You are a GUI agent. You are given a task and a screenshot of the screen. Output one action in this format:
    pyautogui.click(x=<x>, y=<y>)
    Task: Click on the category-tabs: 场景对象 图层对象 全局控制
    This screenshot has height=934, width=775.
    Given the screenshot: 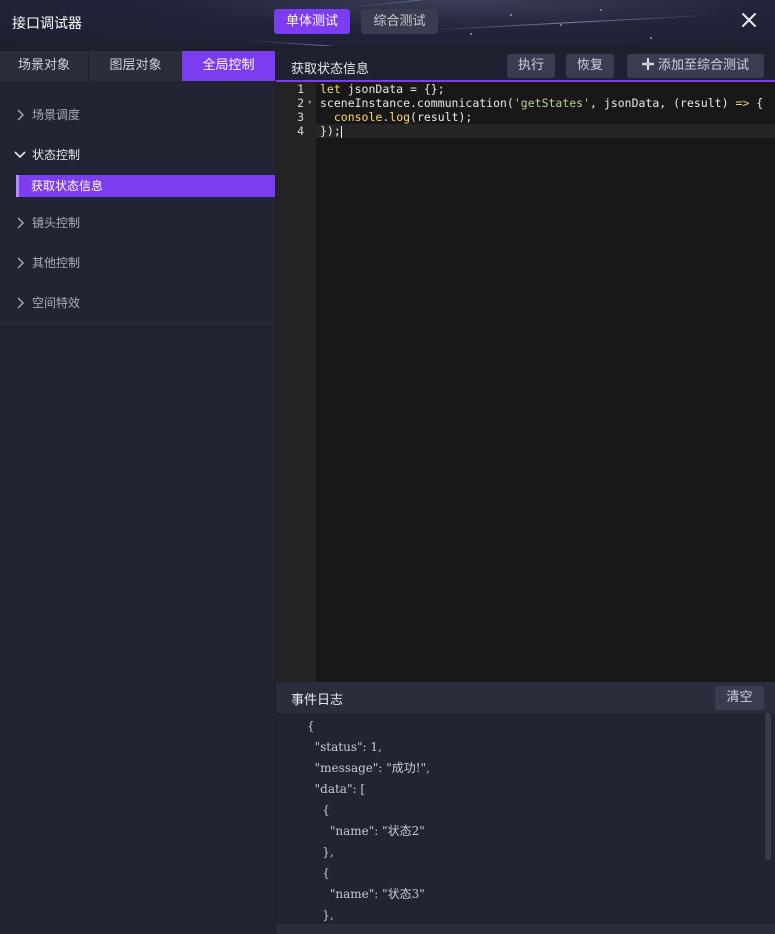 What is the action you would take?
    pyautogui.click(x=137, y=66)
    